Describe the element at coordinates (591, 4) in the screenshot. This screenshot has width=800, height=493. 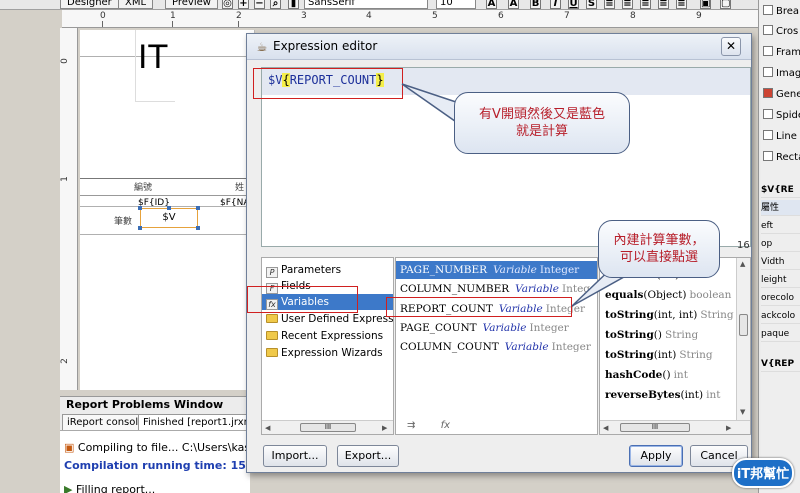
I see `strikethrough-icon: S` at that location.